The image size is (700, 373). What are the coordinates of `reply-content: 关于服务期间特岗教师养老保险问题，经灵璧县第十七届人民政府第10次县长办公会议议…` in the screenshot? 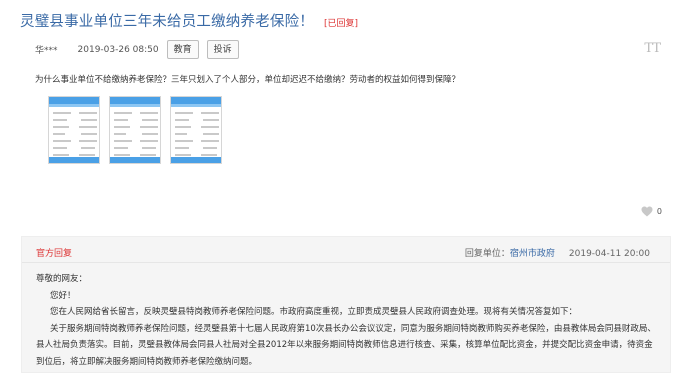 It's located at (346, 345).